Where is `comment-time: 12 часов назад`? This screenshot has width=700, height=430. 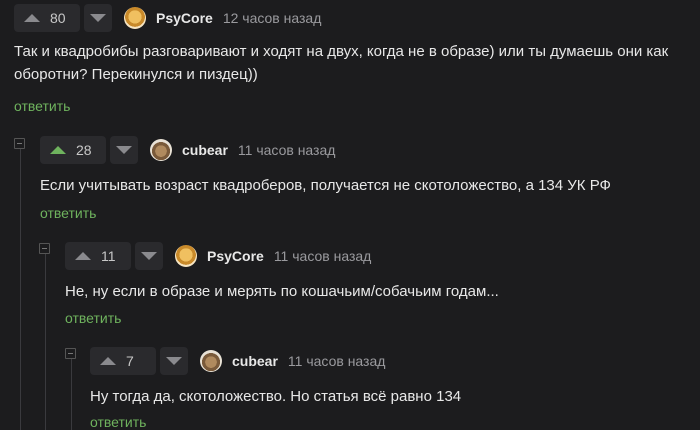
comment-time: 12 часов назад is located at coordinates (272, 18).